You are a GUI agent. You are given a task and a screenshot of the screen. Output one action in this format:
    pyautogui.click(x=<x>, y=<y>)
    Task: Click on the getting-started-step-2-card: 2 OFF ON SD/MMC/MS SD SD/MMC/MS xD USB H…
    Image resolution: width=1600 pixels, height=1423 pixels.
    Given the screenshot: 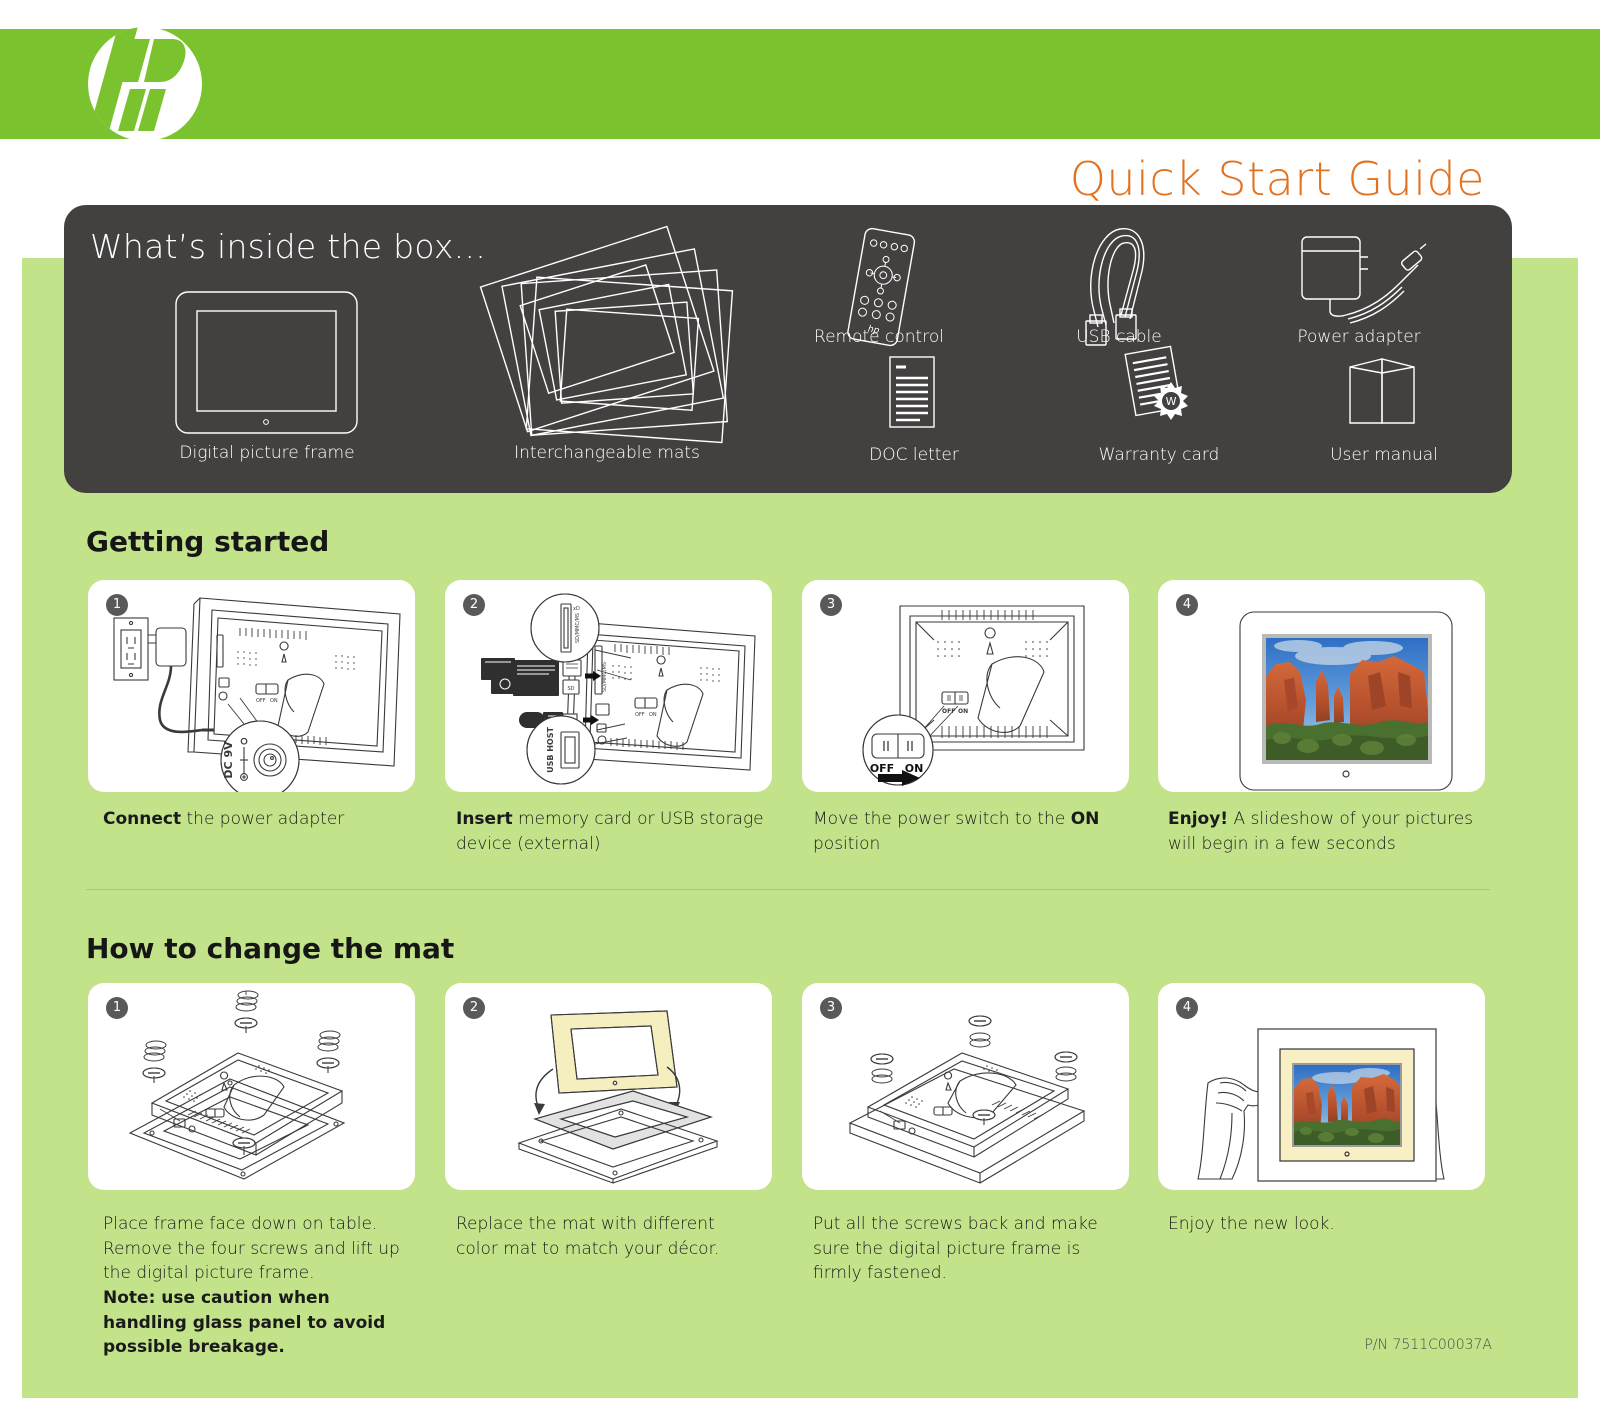 What is the action you would take?
    pyautogui.click(x=608, y=686)
    